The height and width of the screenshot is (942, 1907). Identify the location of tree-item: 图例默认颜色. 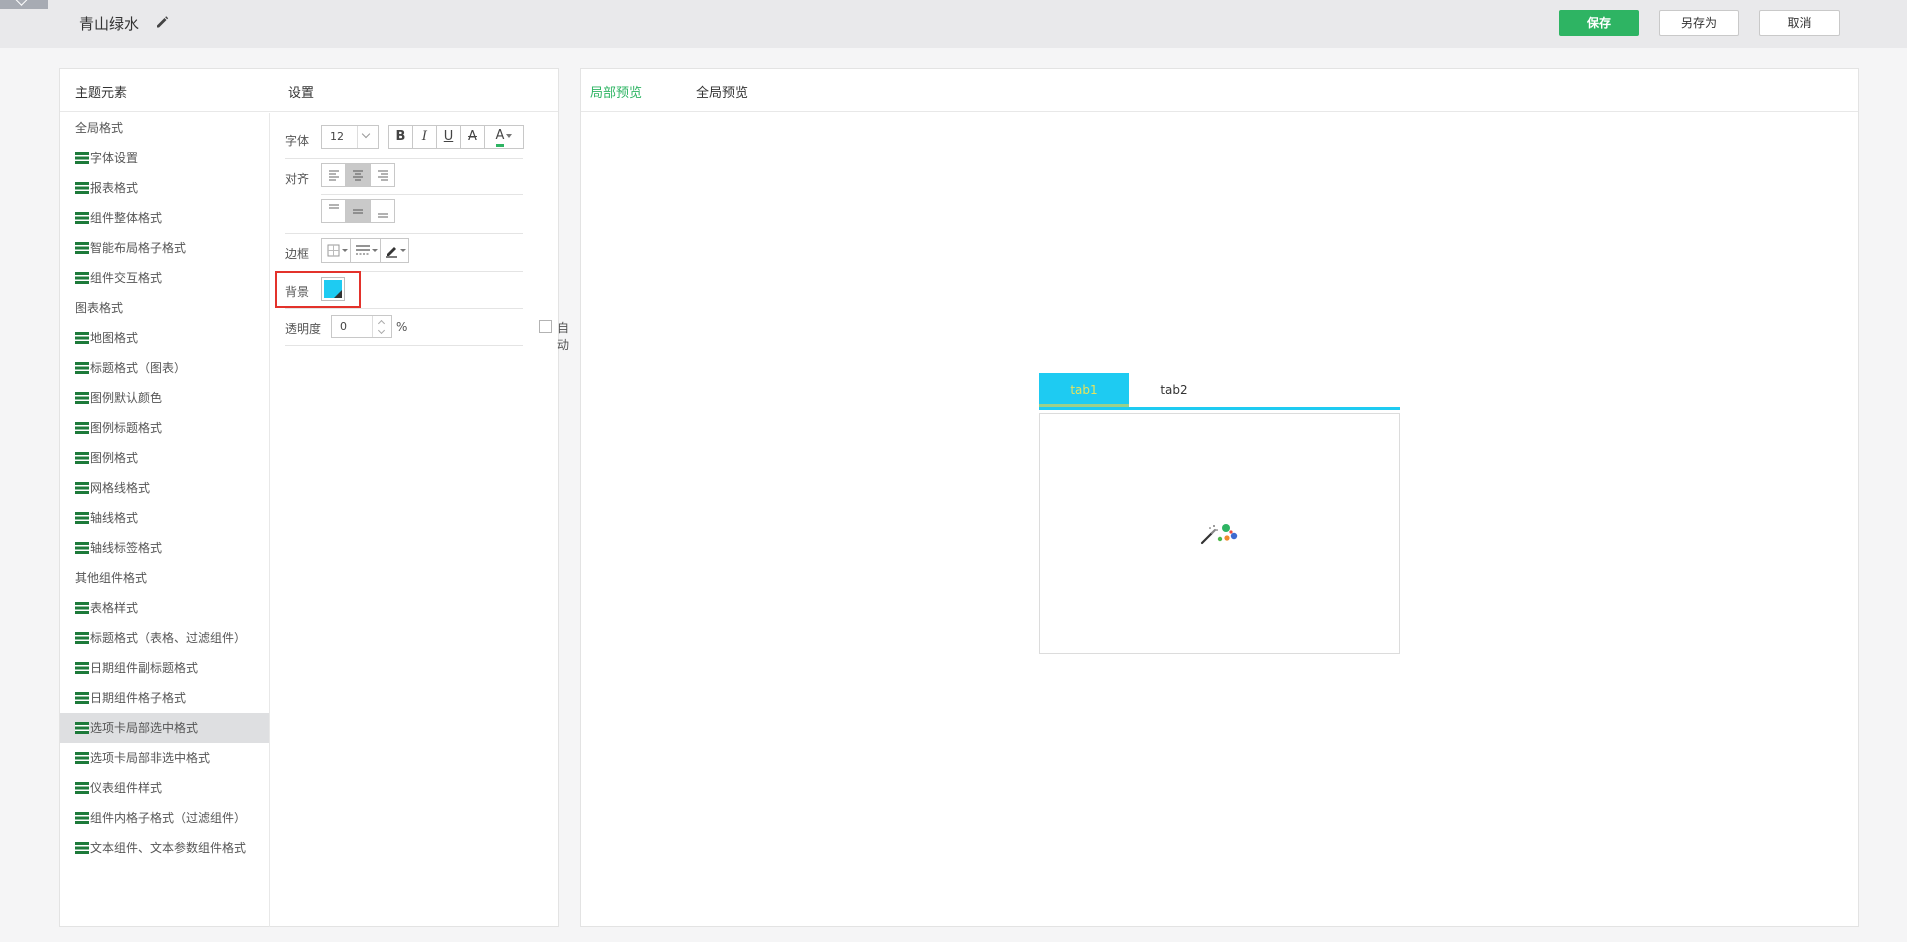
(164, 398).